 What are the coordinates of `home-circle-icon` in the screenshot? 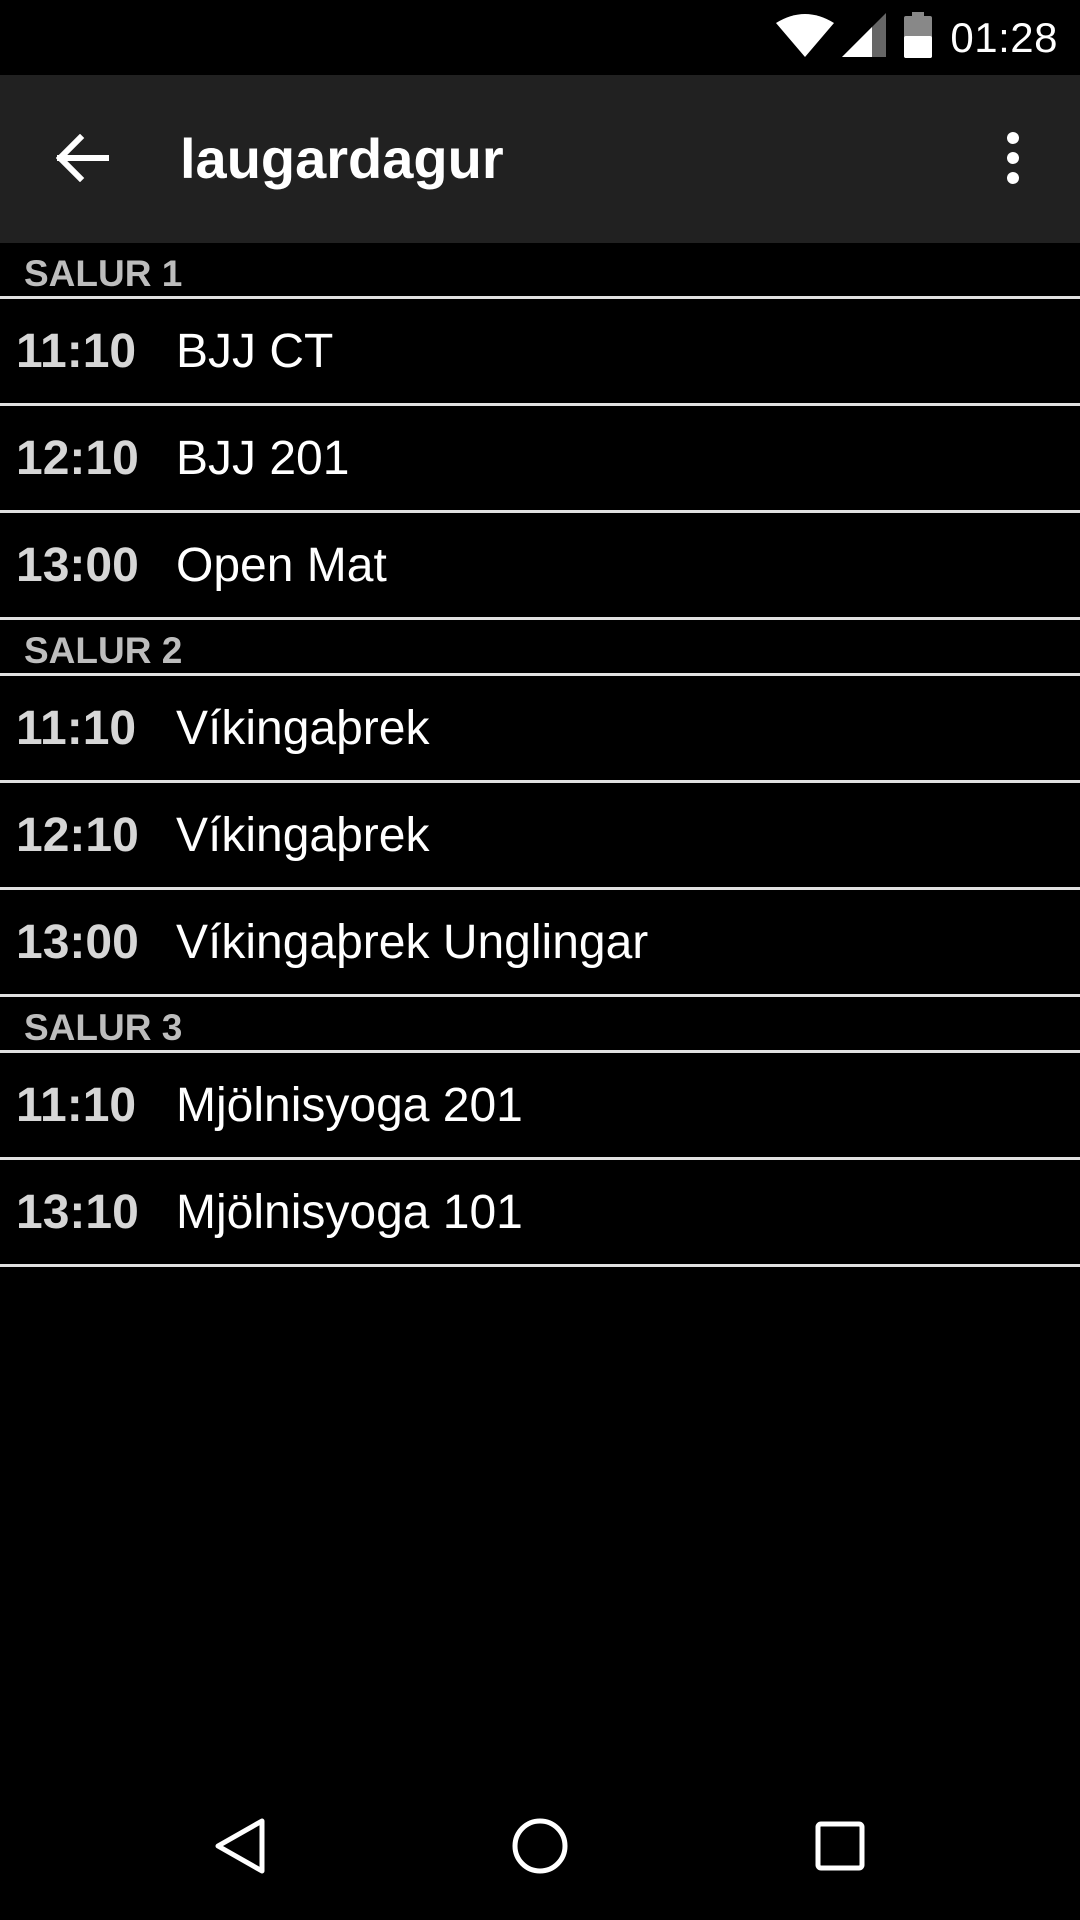 It's located at (540, 1848).